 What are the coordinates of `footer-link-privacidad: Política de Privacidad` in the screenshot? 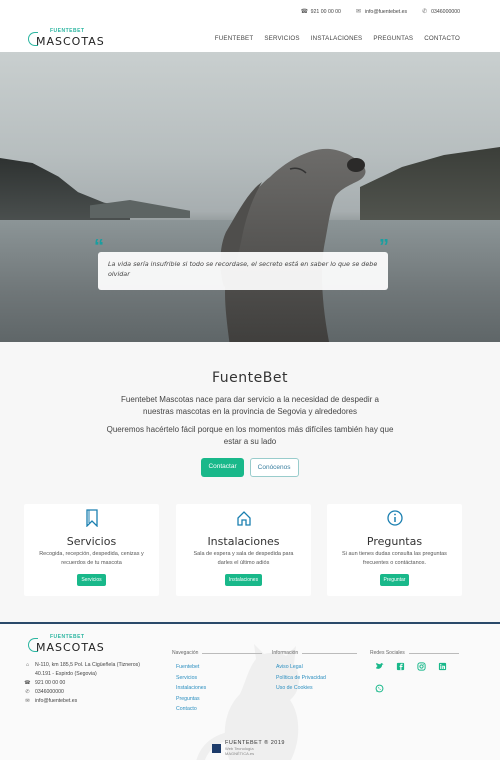 It's located at (316, 678).